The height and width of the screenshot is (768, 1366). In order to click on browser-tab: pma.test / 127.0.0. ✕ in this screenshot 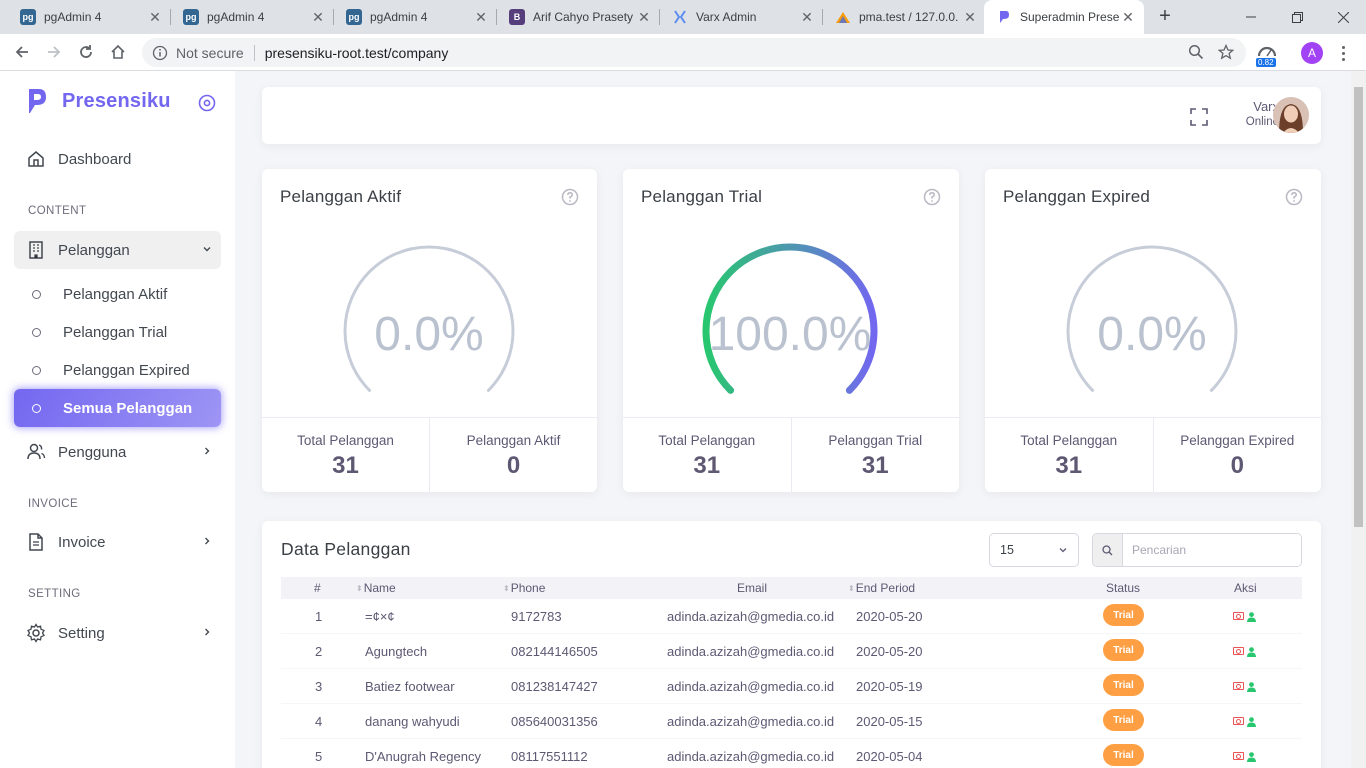, I will do `click(904, 17)`.